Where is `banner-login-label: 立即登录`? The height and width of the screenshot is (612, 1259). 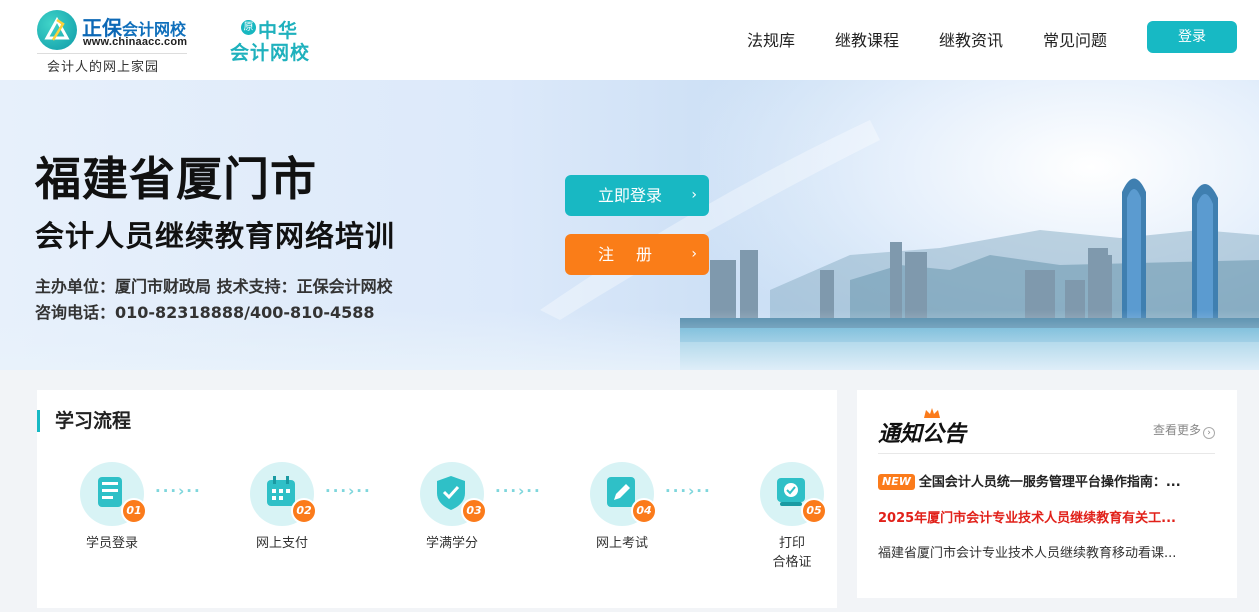
banner-login-label: 立即登录 is located at coordinates (630, 195).